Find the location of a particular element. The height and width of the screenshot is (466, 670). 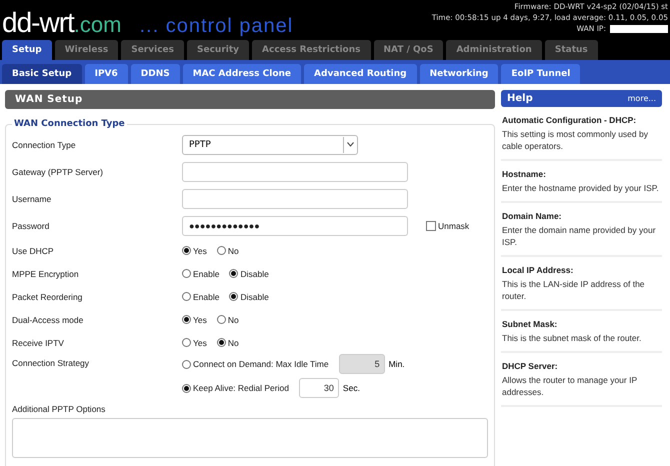

field-label: MPPE Encryption is located at coordinates (46, 273).